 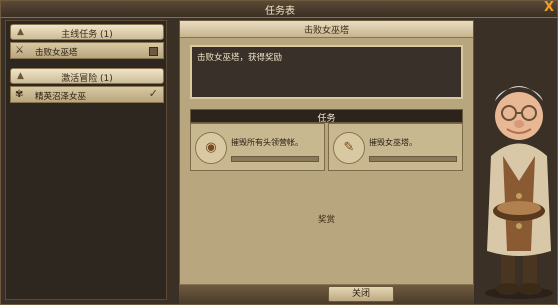 What do you see at coordinates (87, 79) in the screenshot?
I see `group-label: 激活冒险 (1)` at bounding box center [87, 79].